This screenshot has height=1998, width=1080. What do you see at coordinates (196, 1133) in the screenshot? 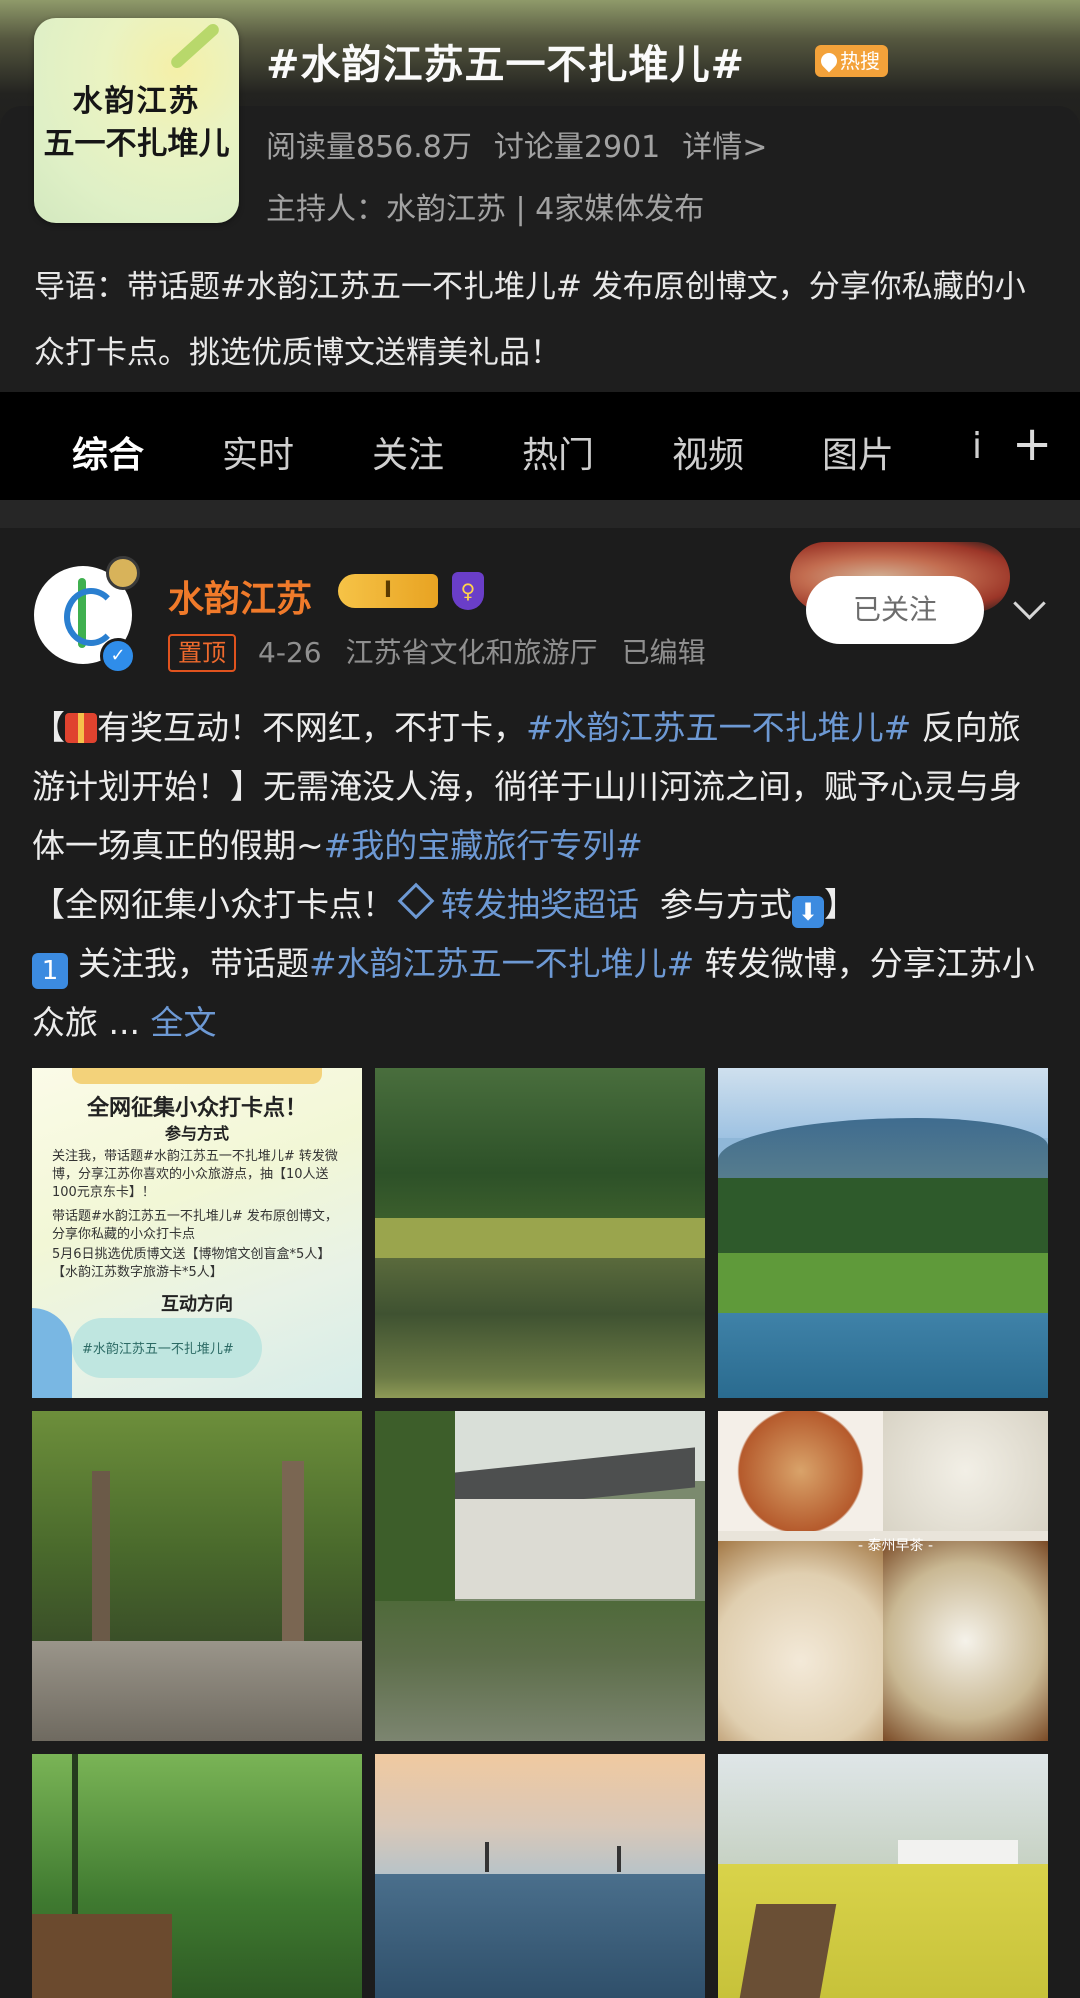
I see `poster-subtitle: 参与方式` at bounding box center [196, 1133].